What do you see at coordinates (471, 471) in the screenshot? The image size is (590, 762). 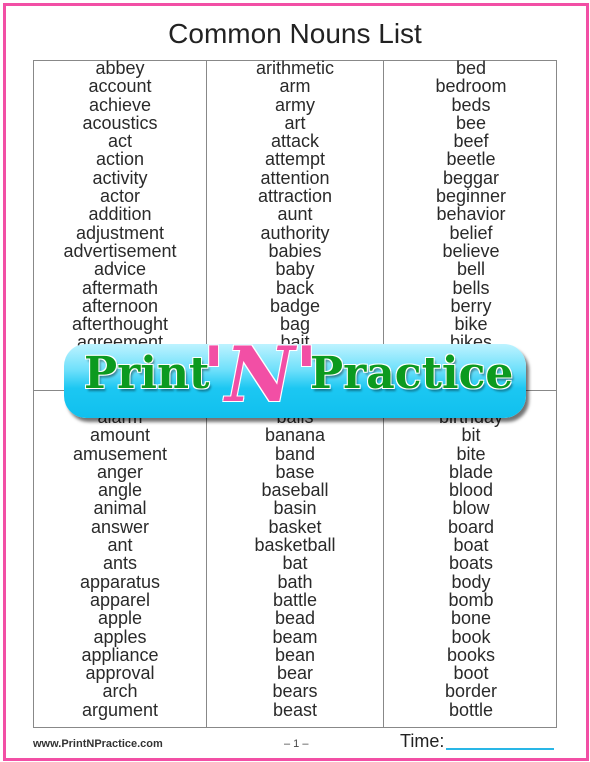 I see `noun-word: blade` at bounding box center [471, 471].